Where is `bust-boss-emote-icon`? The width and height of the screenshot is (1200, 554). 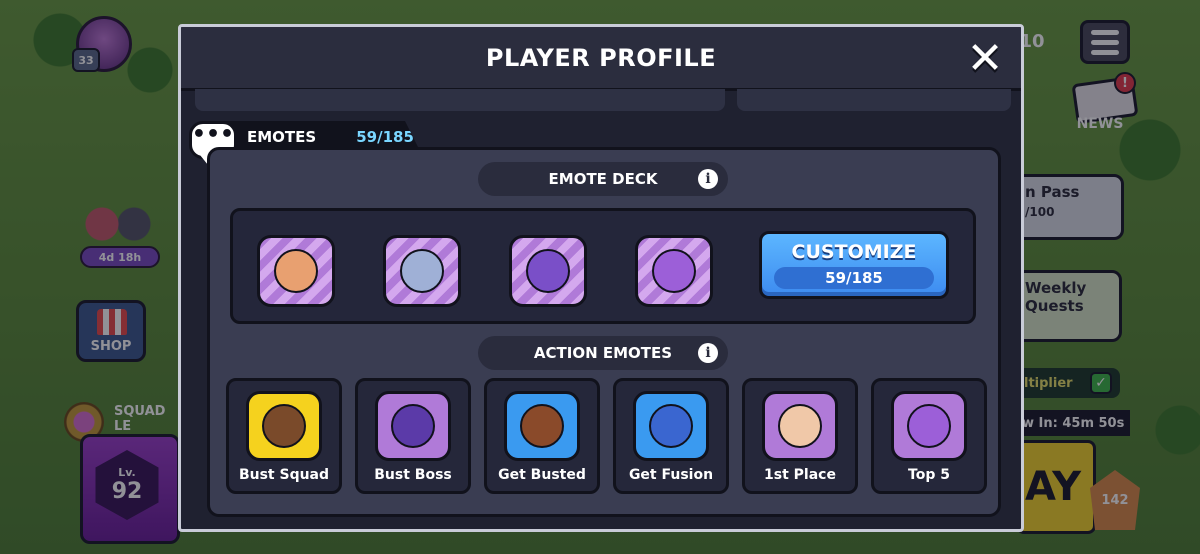 bust-boss-emote-icon is located at coordinates (413, 426).